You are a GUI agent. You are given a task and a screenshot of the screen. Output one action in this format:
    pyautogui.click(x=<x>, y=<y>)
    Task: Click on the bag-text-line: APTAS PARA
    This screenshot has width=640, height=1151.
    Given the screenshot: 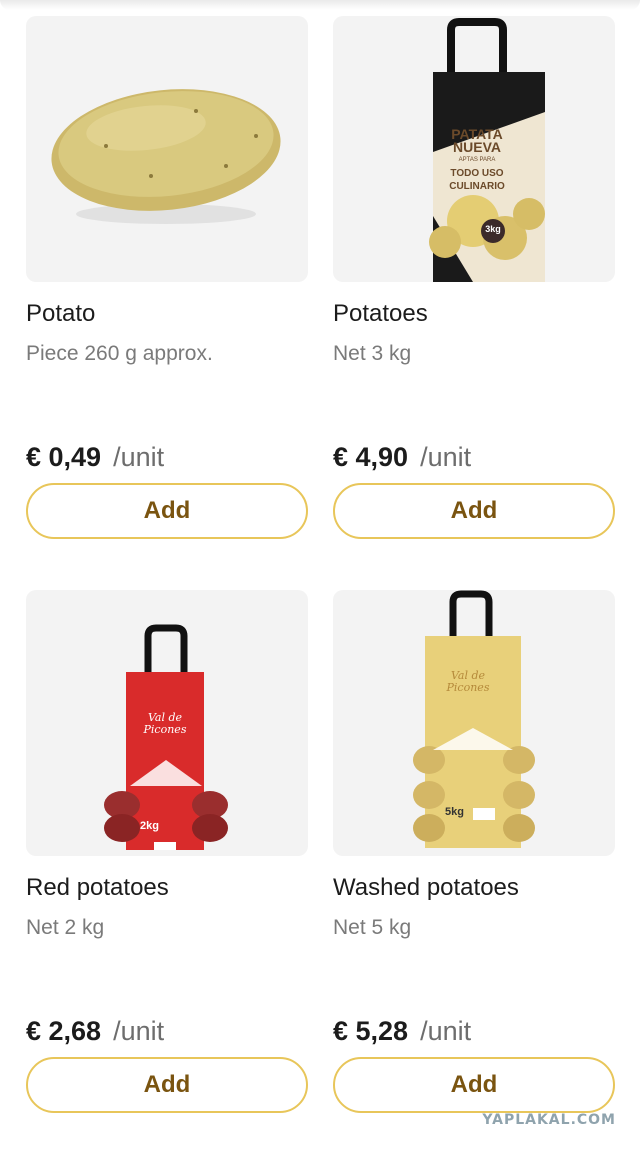 What is the action you would take?
    pyautogui.click(x=477, y=160)
    